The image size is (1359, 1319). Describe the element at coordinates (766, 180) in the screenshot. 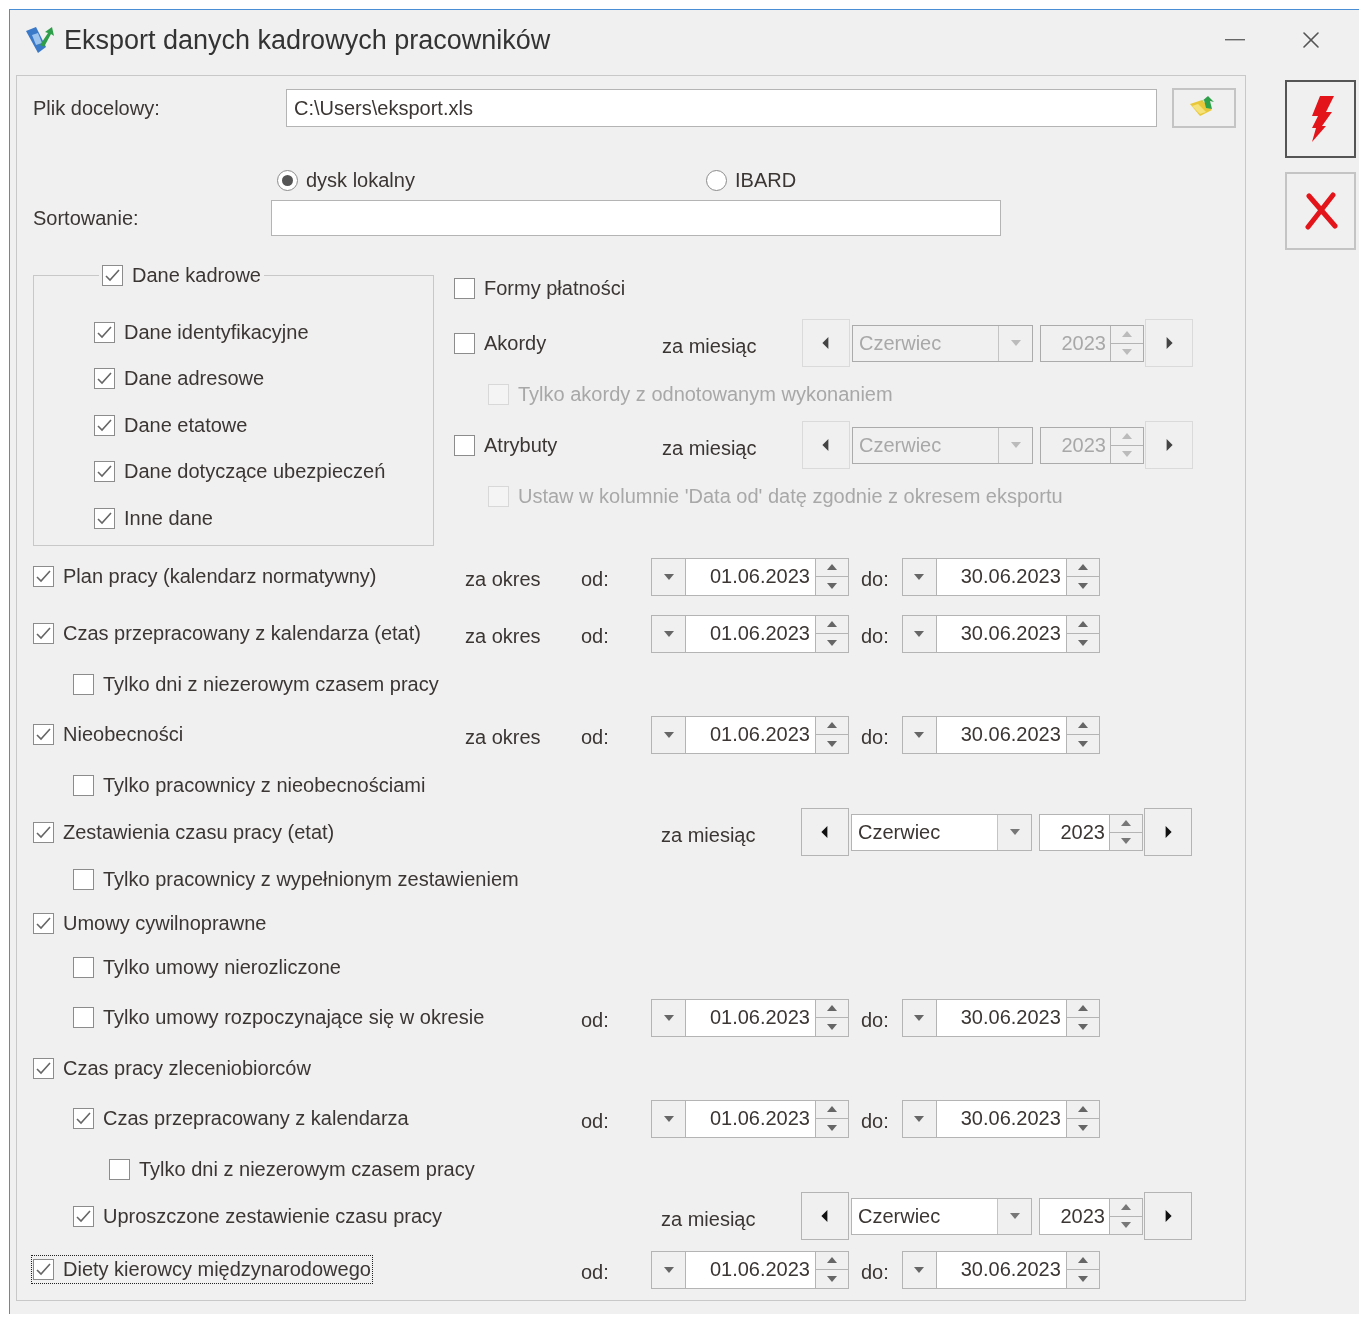

I see `radio-label: IBARD` at that location.